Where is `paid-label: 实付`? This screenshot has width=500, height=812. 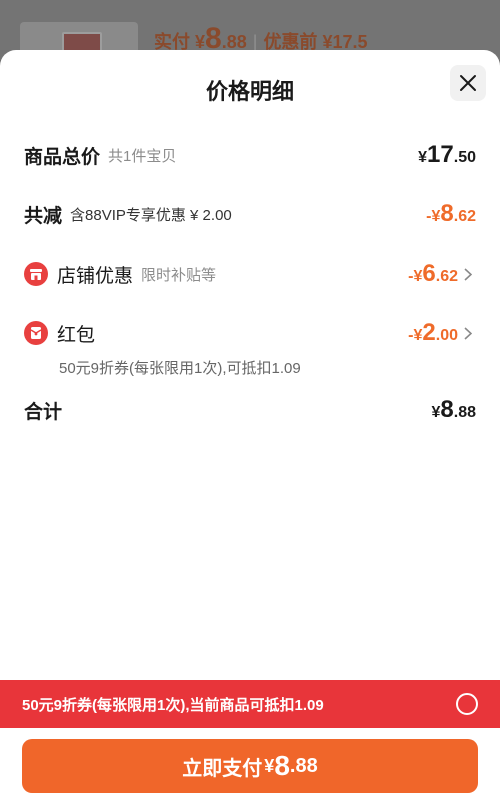
paid-label: 实付 is located at coordinates (172, 42).